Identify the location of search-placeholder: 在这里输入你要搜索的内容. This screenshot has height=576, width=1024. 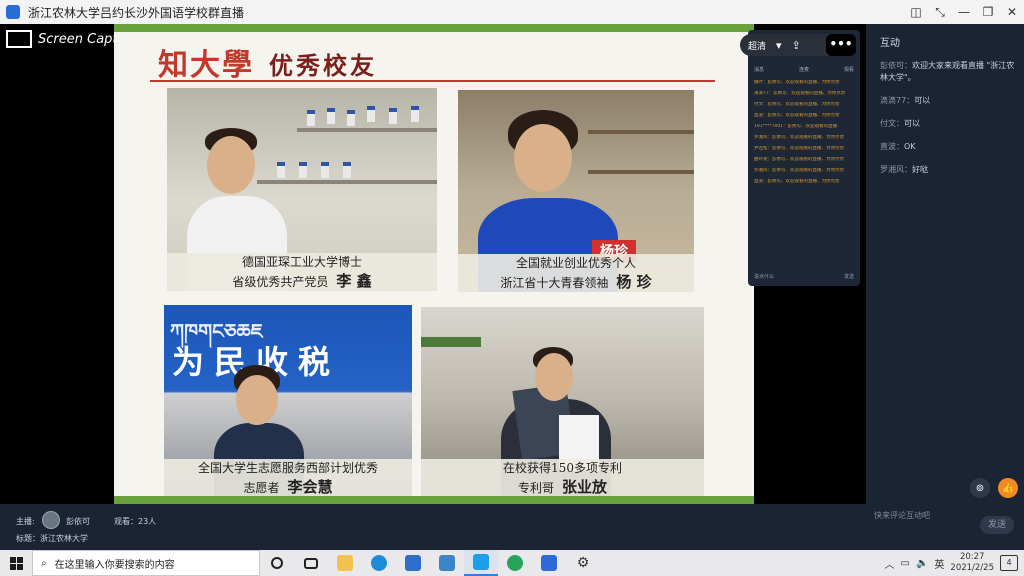
(115, 563).